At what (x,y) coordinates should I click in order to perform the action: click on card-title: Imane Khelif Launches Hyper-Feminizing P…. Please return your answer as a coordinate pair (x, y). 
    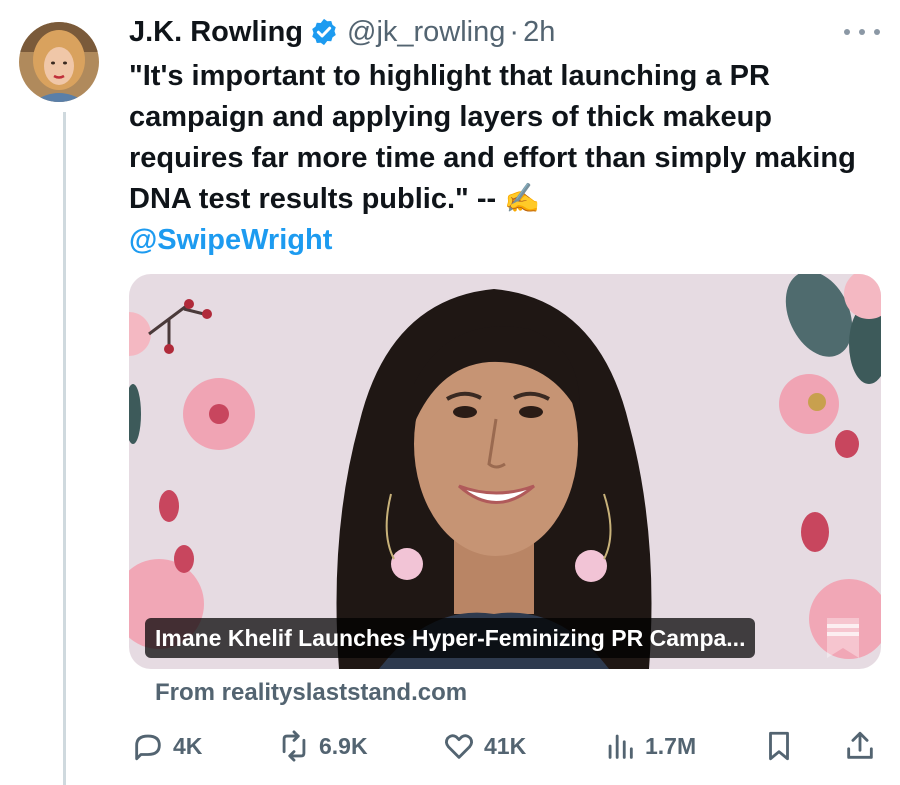
    Looking at the image, I should click on (450, 638).